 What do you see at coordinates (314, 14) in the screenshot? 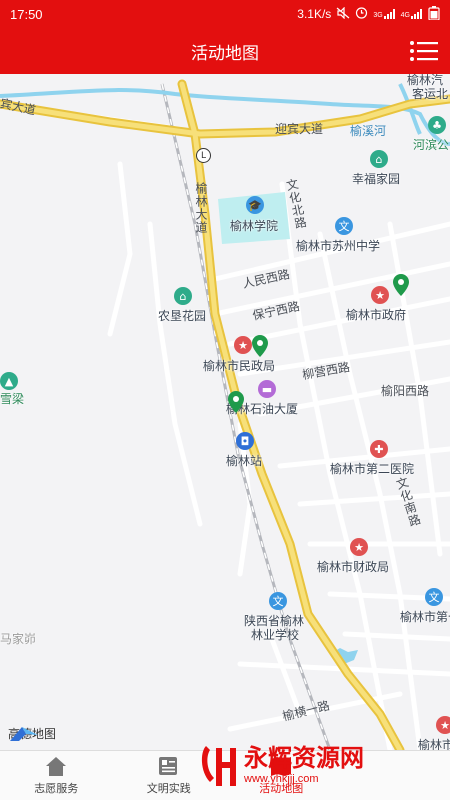
I see `net-speed: 3.1K/s` at bounding box center [314, 14].